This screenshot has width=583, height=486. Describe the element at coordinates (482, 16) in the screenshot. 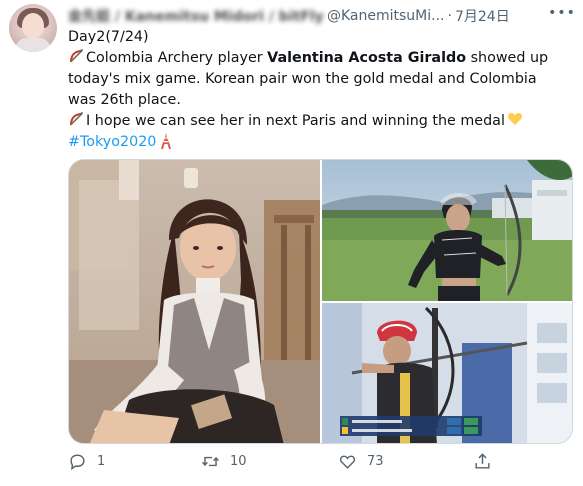

I see `tweet-date: 7月24日` at that location.